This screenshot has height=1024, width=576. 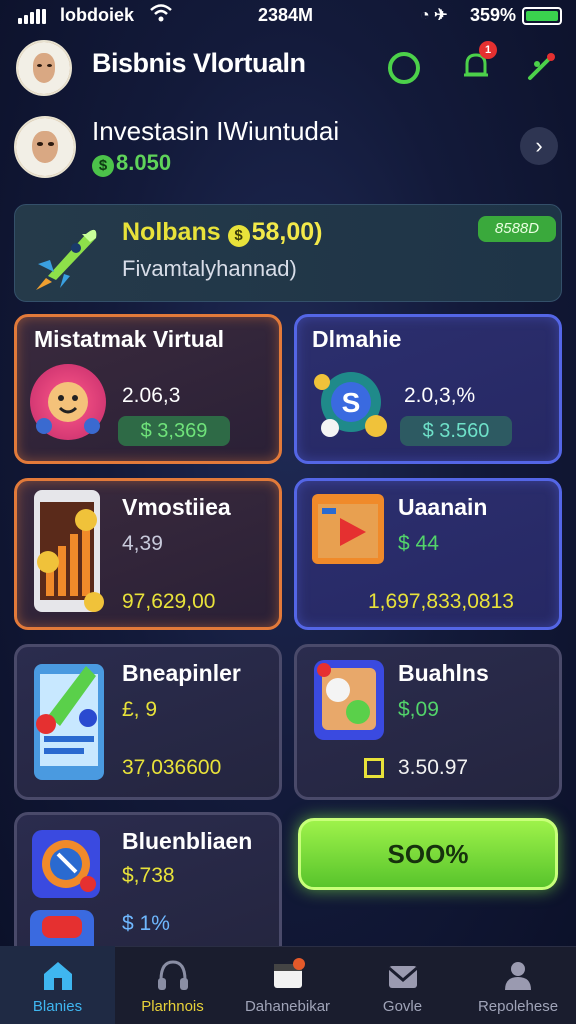 What do you see at coordinates (518, 976) in the screenshot?
I see `user-icon` at bounding box center [518, 976].